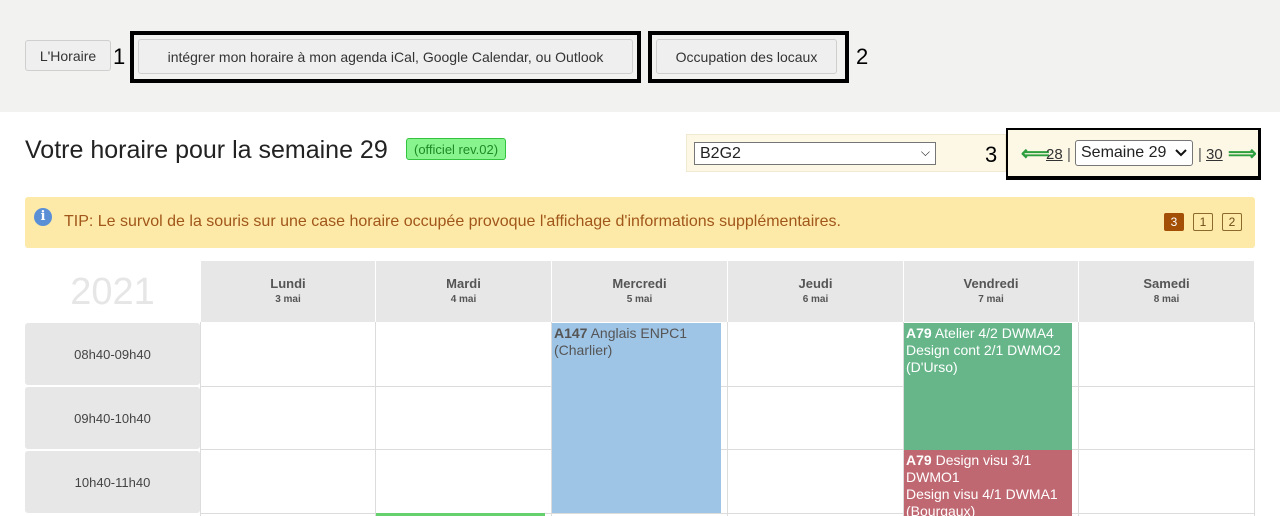  Describe the element at coordinates (639, 283) in the screenshot. I see `day-name: Mercredi` at that location.